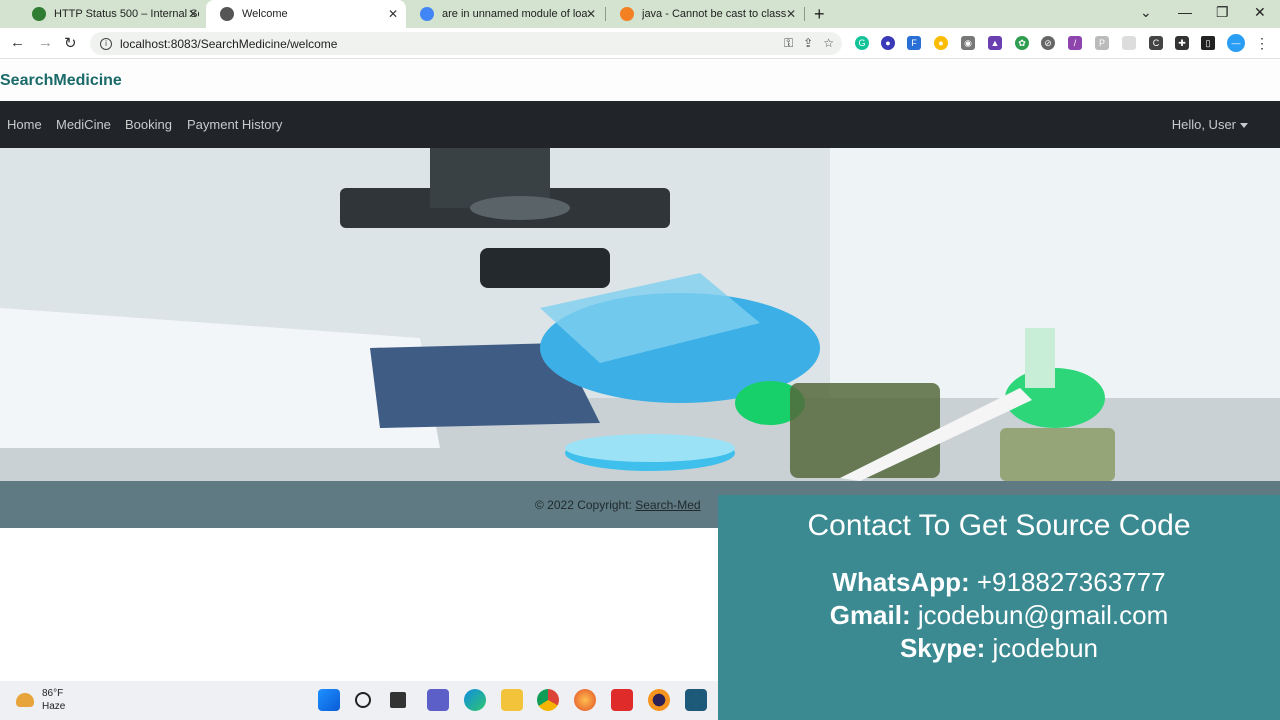  I want to click on whatsapp-line: WhatsApp: +918827363777, so click(999, 582).